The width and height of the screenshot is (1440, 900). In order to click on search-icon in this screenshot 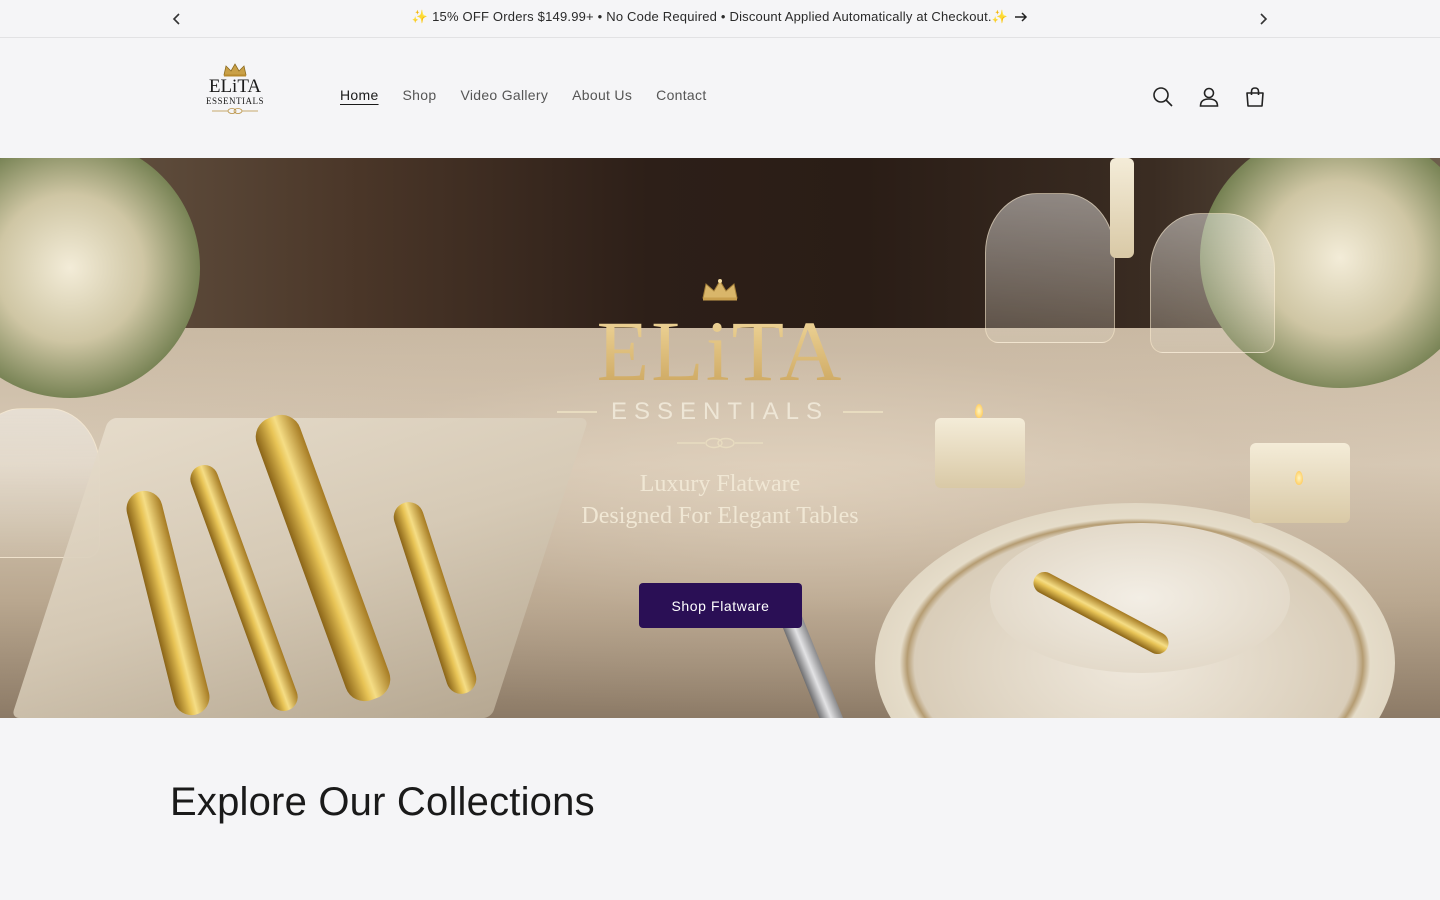, I will do `click(1163, 97)`.